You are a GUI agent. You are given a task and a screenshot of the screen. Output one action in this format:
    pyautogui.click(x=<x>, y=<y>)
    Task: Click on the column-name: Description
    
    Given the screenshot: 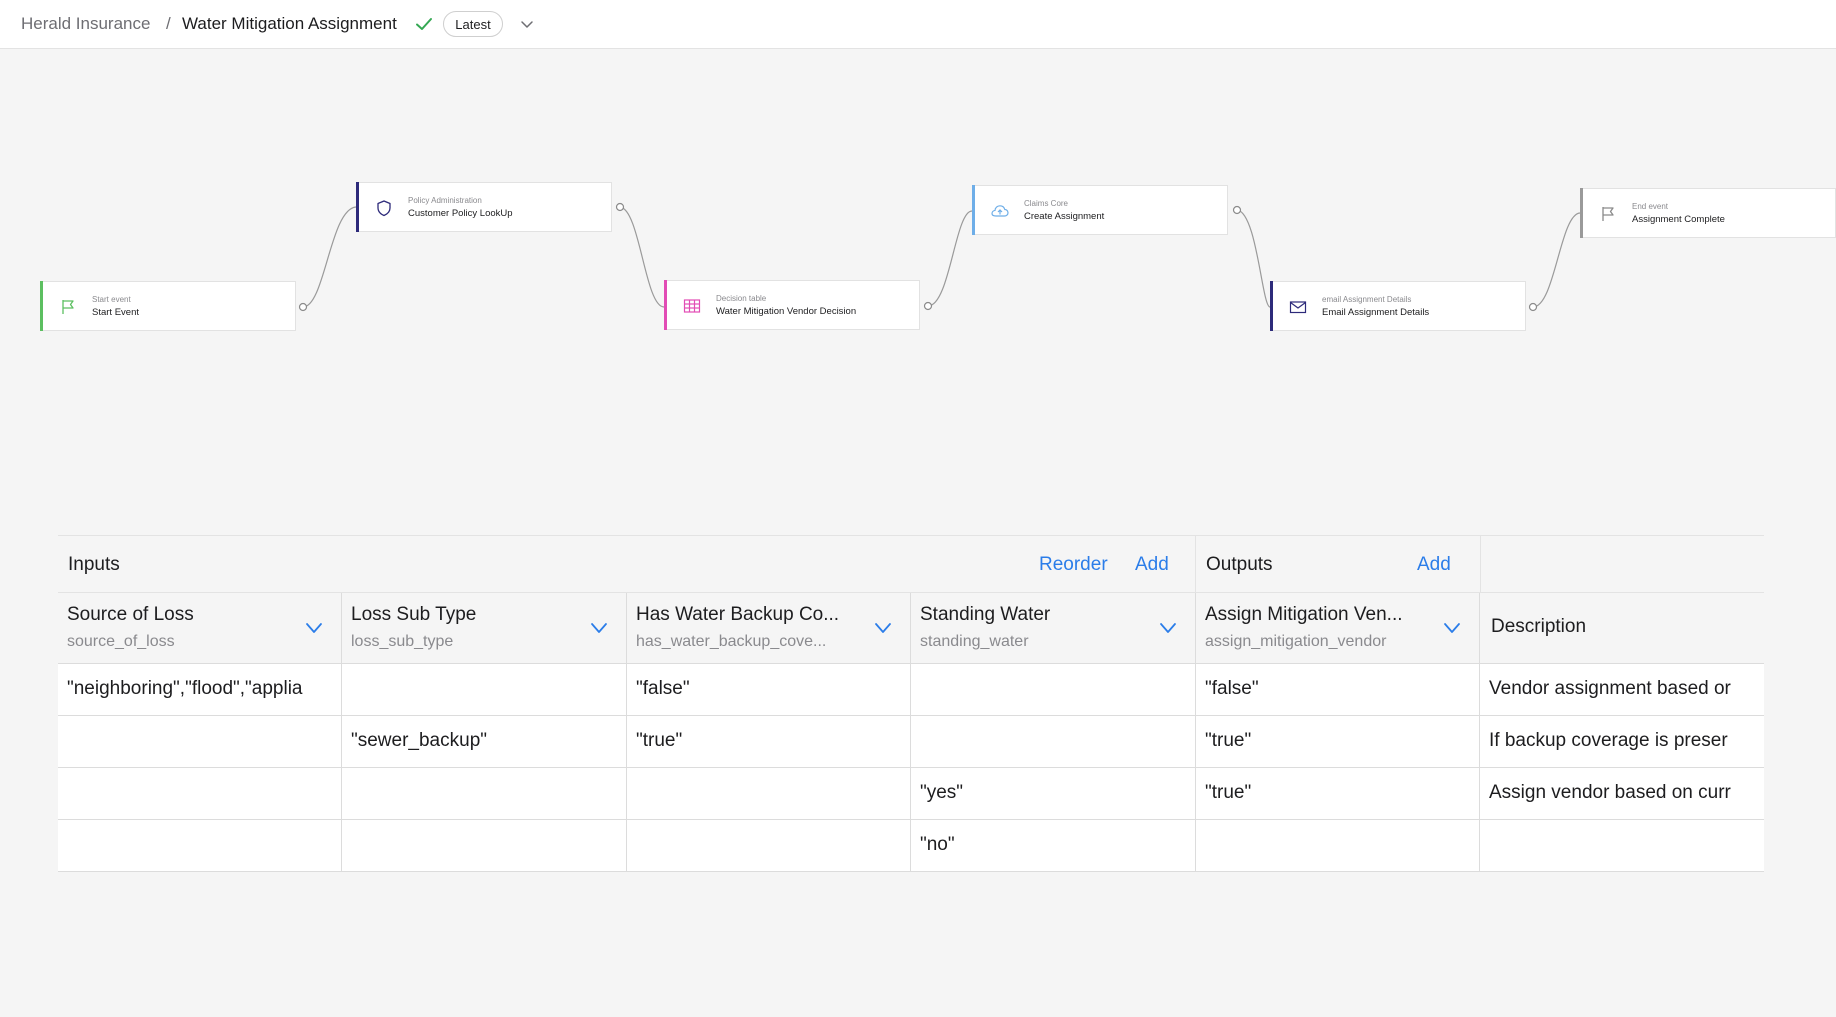 What is the action you would take?
    pyautogui.click(x=1539, y=626)
    